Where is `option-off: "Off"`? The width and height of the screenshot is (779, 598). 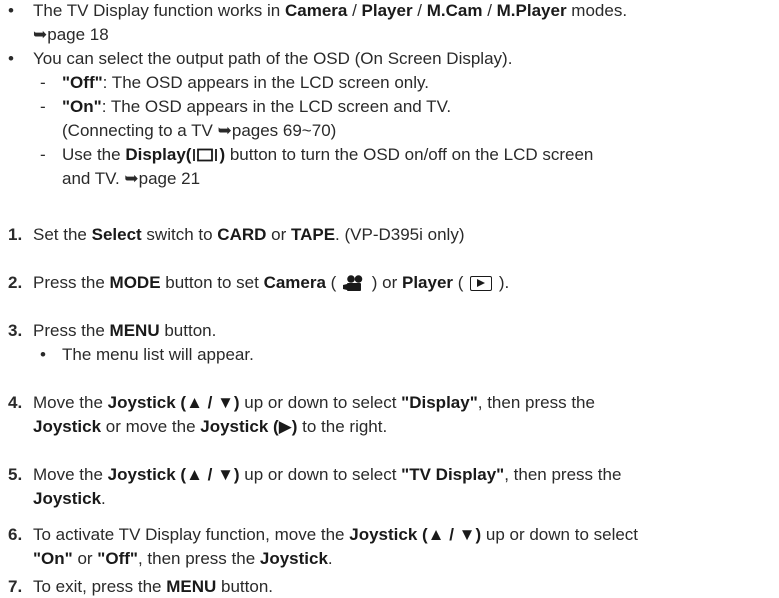
option-off: "Off" is located at coordinates (82, 82).